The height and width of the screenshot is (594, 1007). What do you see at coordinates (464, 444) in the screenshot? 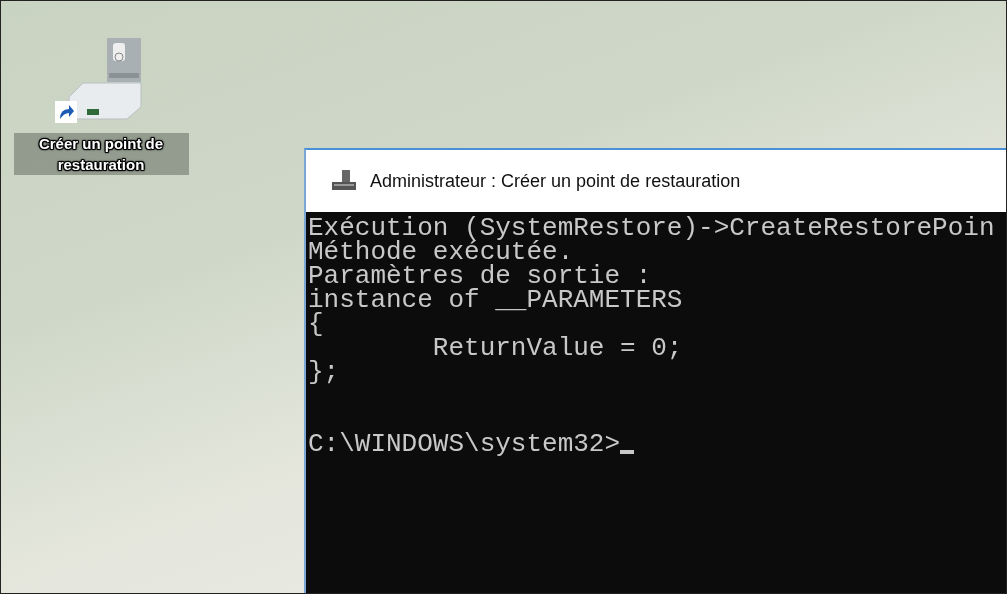
I see `command-prompt: C:\WINDOWS\system32>` at bounding box center [464, 444].